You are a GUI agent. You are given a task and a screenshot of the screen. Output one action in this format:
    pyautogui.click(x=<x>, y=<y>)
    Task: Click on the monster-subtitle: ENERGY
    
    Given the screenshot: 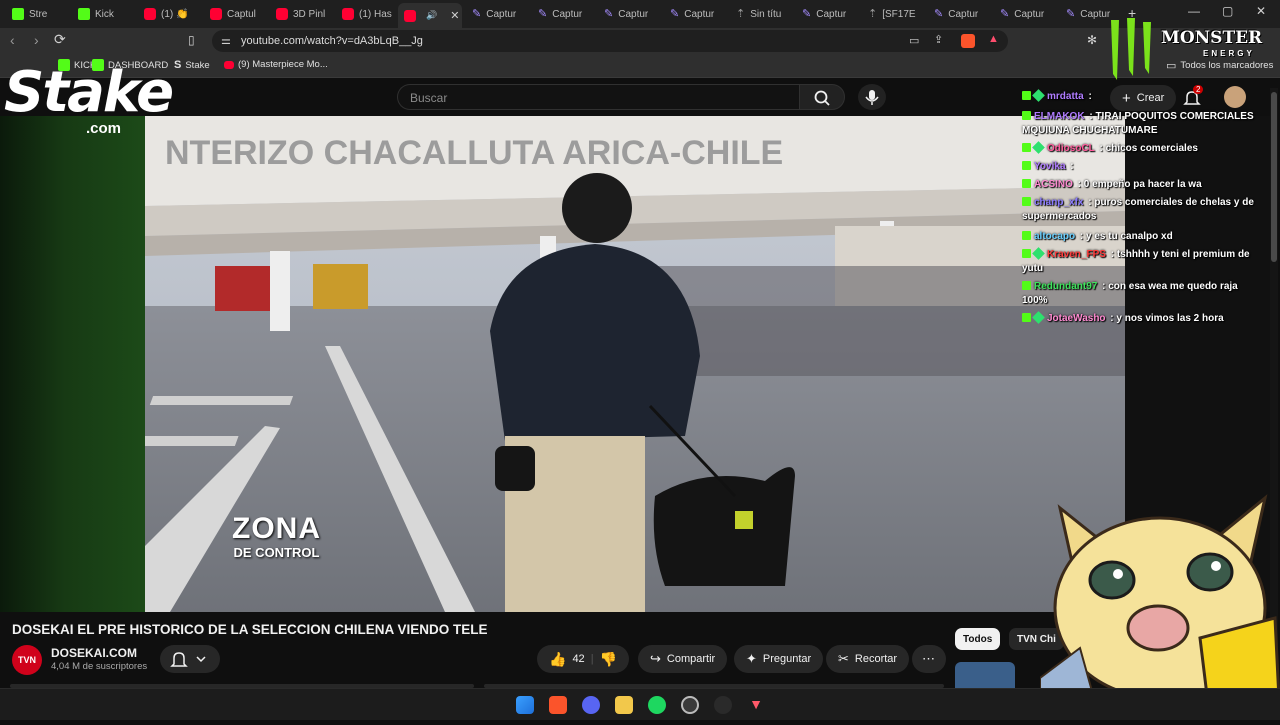 What is the action you would take?
    pyautogui.click(x=1229, y=53)
    